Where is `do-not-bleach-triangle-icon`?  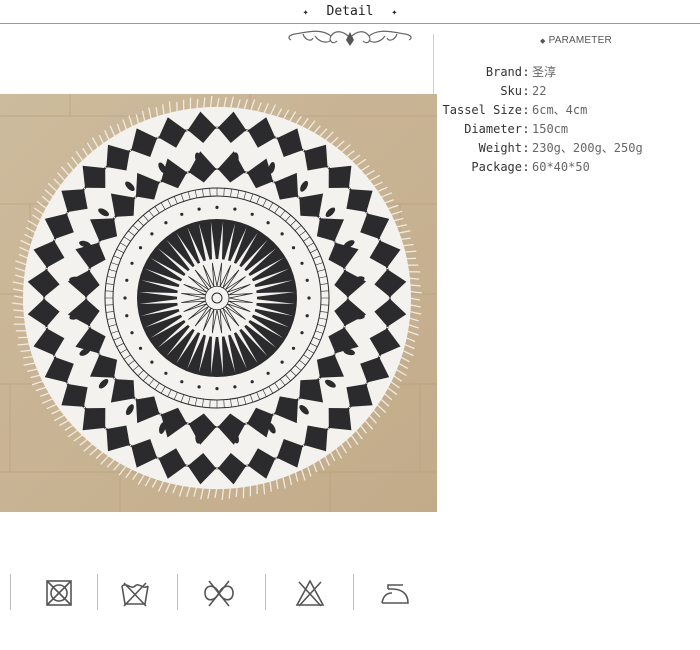
do-not-bleach-triangle-icon is located at coordinates (310, 593).